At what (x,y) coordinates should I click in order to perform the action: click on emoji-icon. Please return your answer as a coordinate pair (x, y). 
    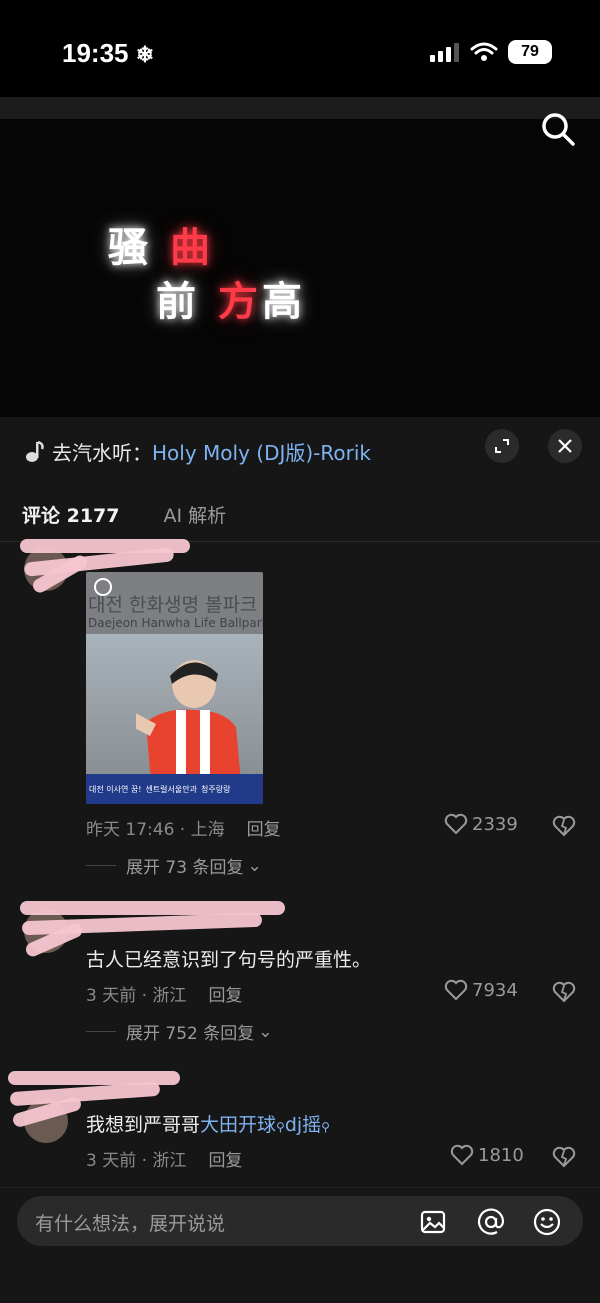
    Looking at the image, I should click on (547, 1222).